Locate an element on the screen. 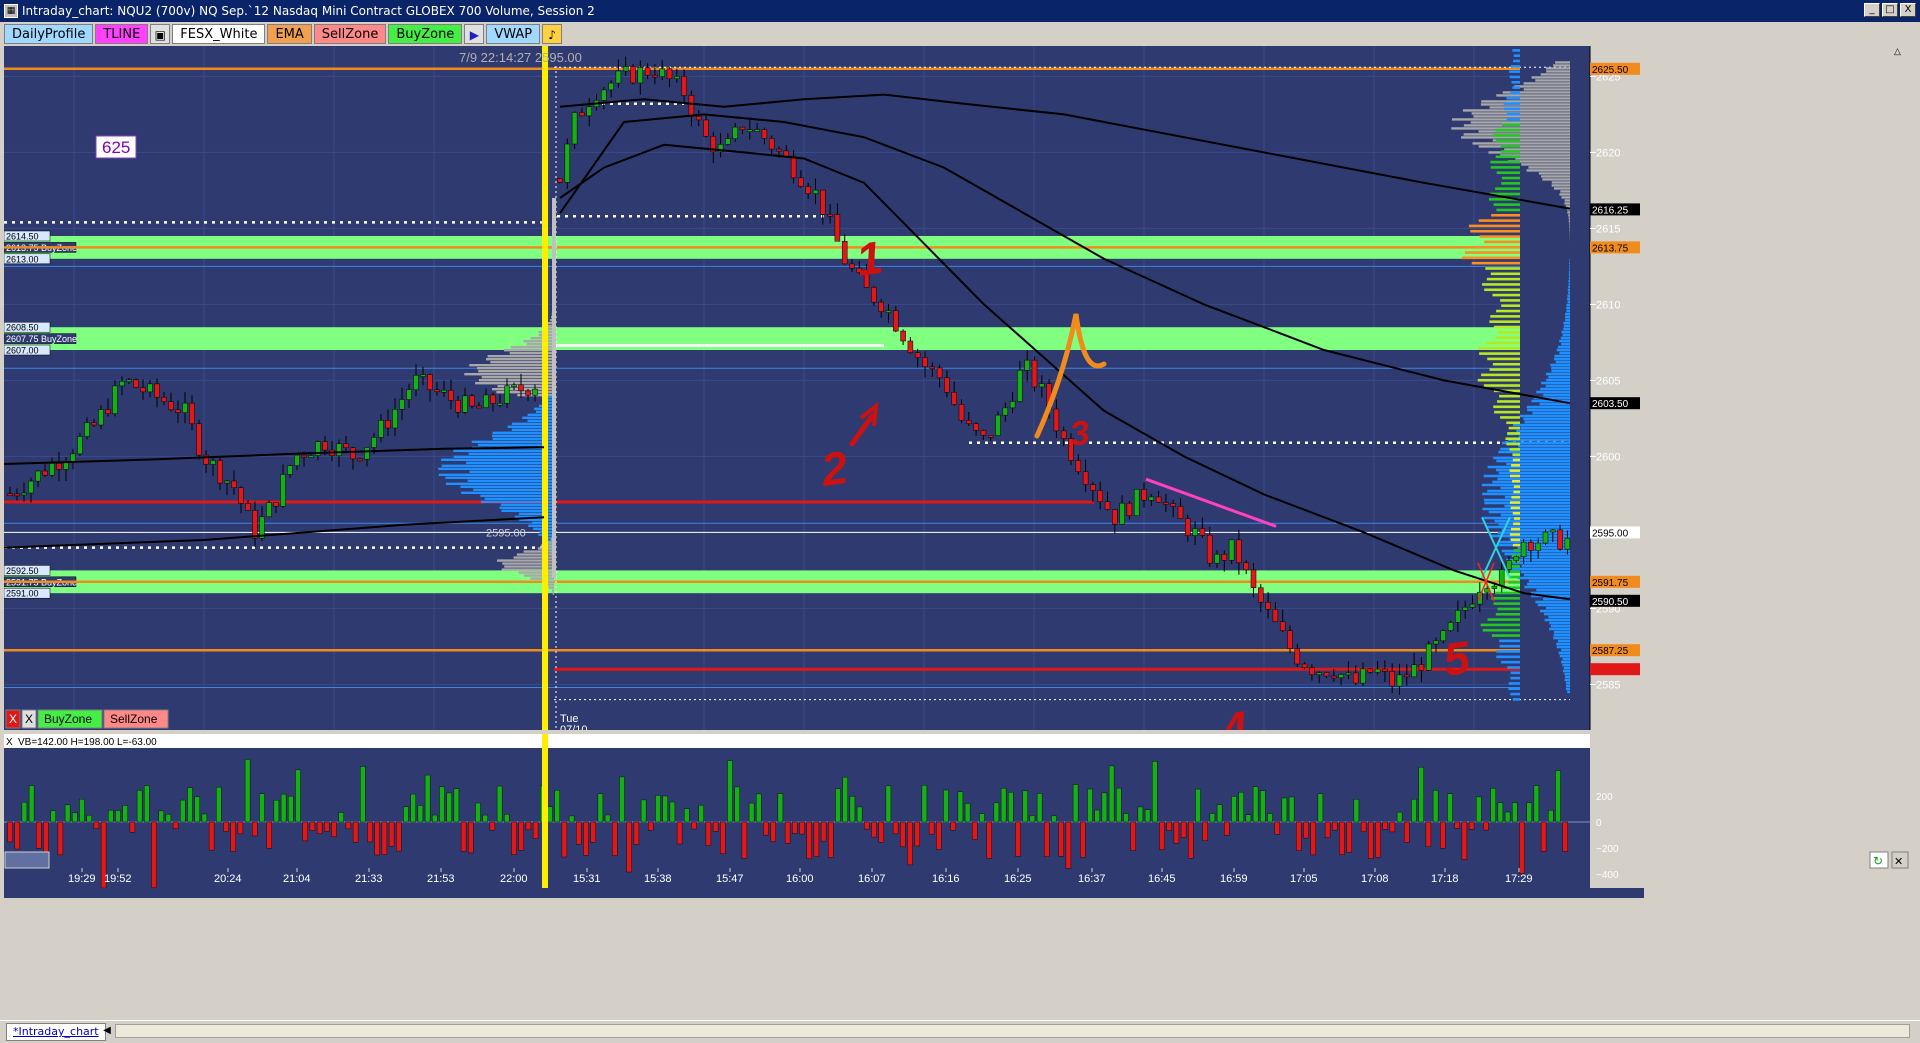  legend-button-label: SellZone is located at coordinates (134, 719).